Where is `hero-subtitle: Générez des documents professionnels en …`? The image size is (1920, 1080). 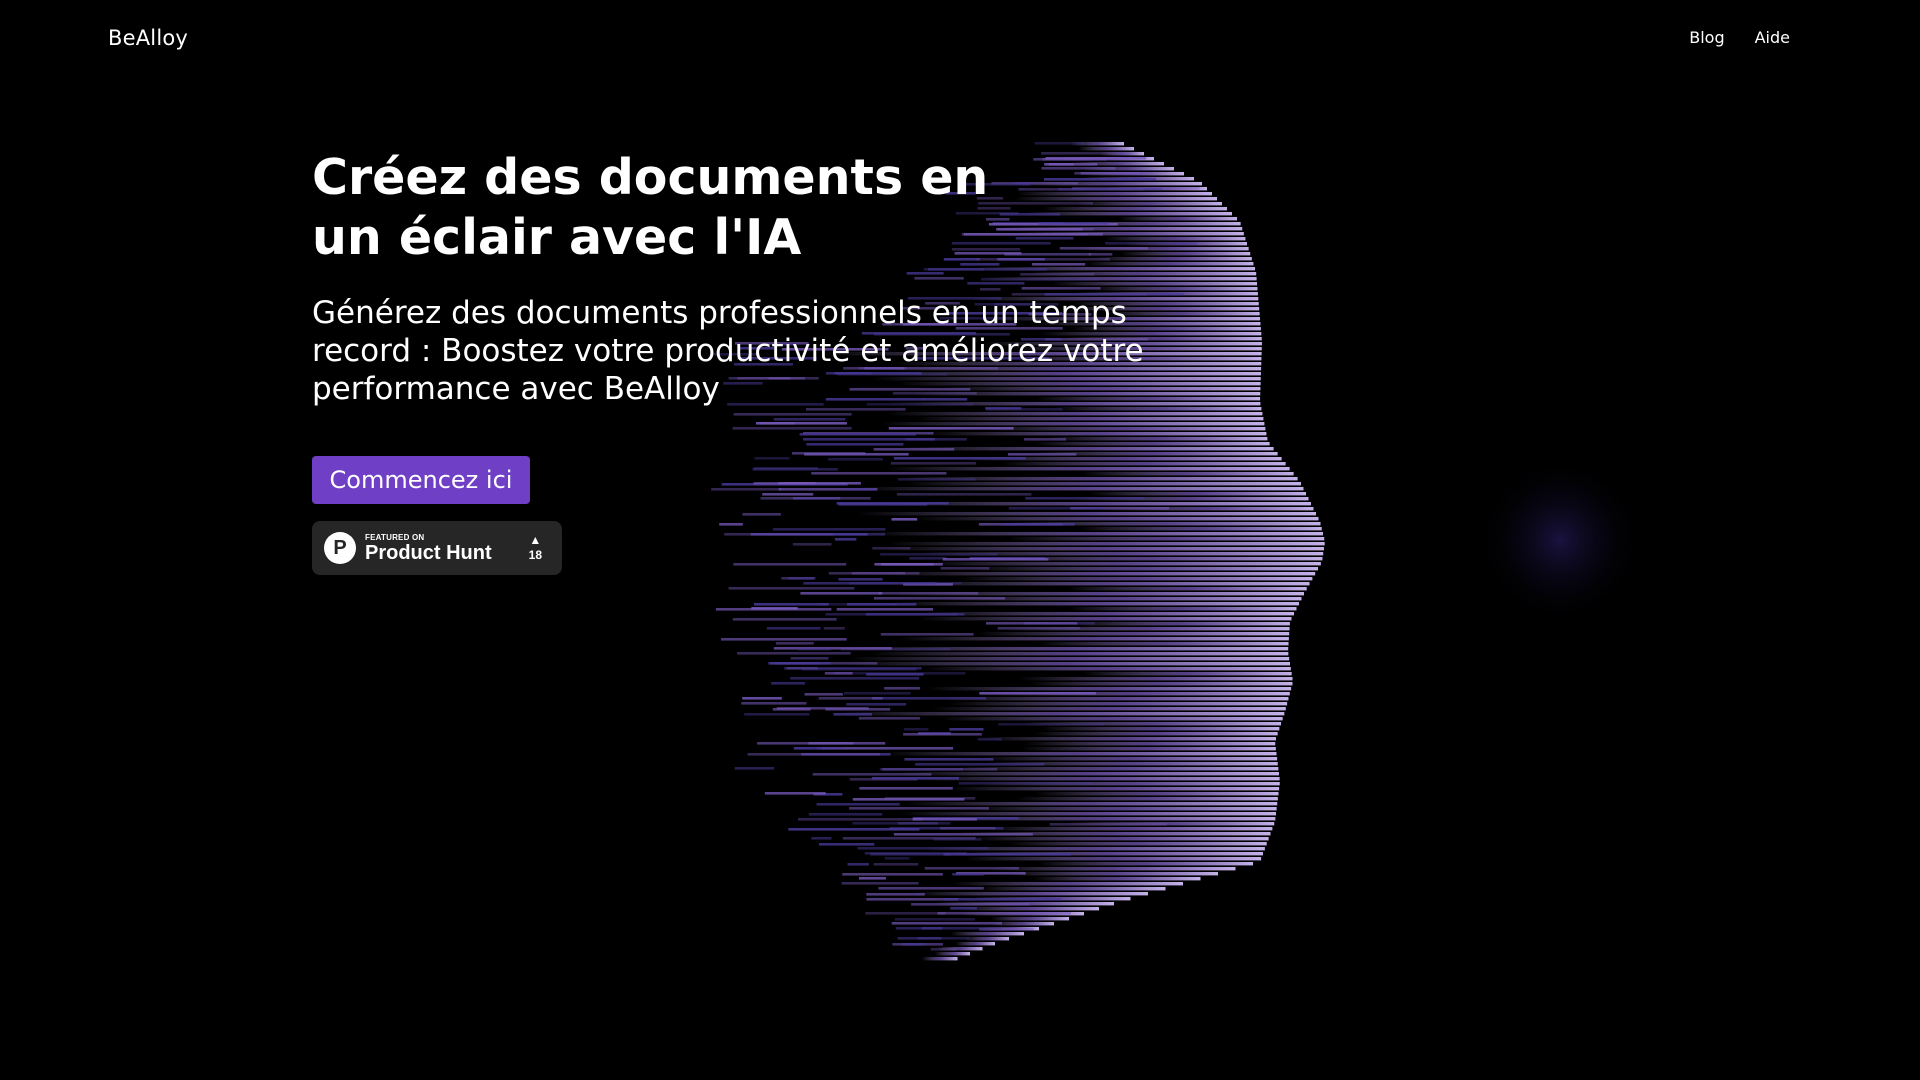 hero-subtitle: Générez des documents professionnels en … is located at coordinates (728, 351).